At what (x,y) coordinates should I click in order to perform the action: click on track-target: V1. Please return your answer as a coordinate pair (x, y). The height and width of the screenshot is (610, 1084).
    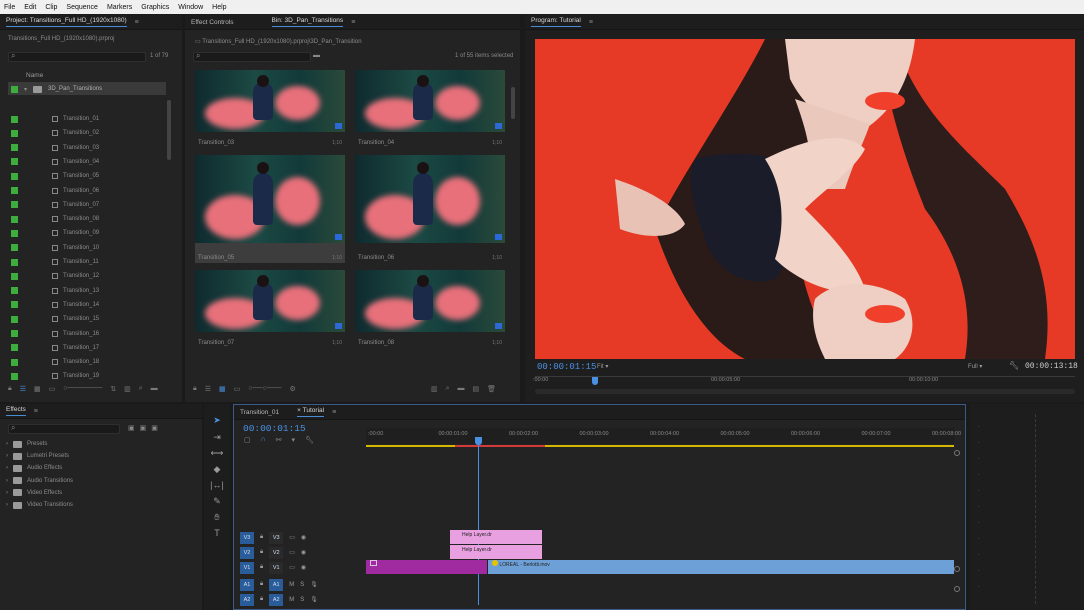
    Looking at the image, I should click on (276, 567).